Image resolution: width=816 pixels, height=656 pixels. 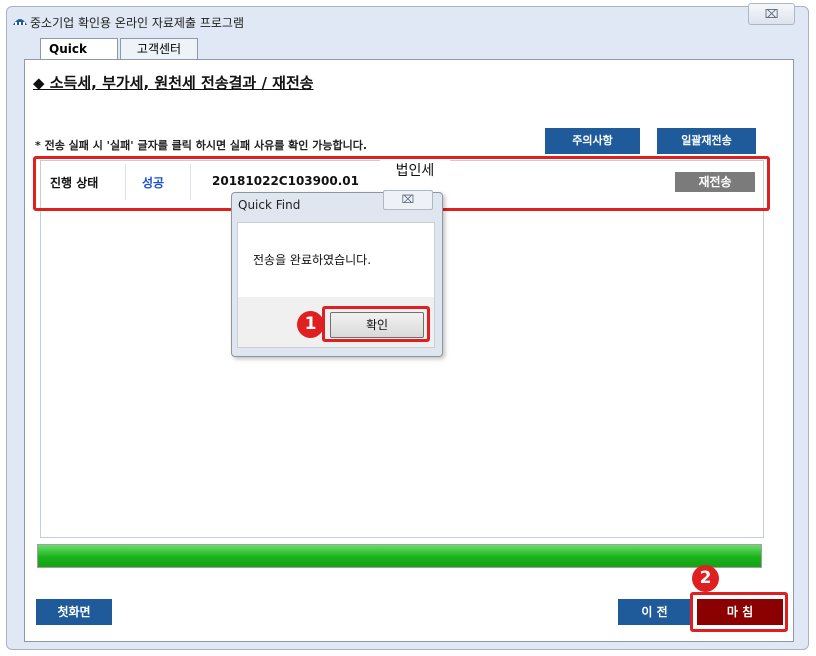 What do you see at coordinates (592, 141) in the screenshot?
I see `notice-button: 주의사항` at bounding box center [592, 141].